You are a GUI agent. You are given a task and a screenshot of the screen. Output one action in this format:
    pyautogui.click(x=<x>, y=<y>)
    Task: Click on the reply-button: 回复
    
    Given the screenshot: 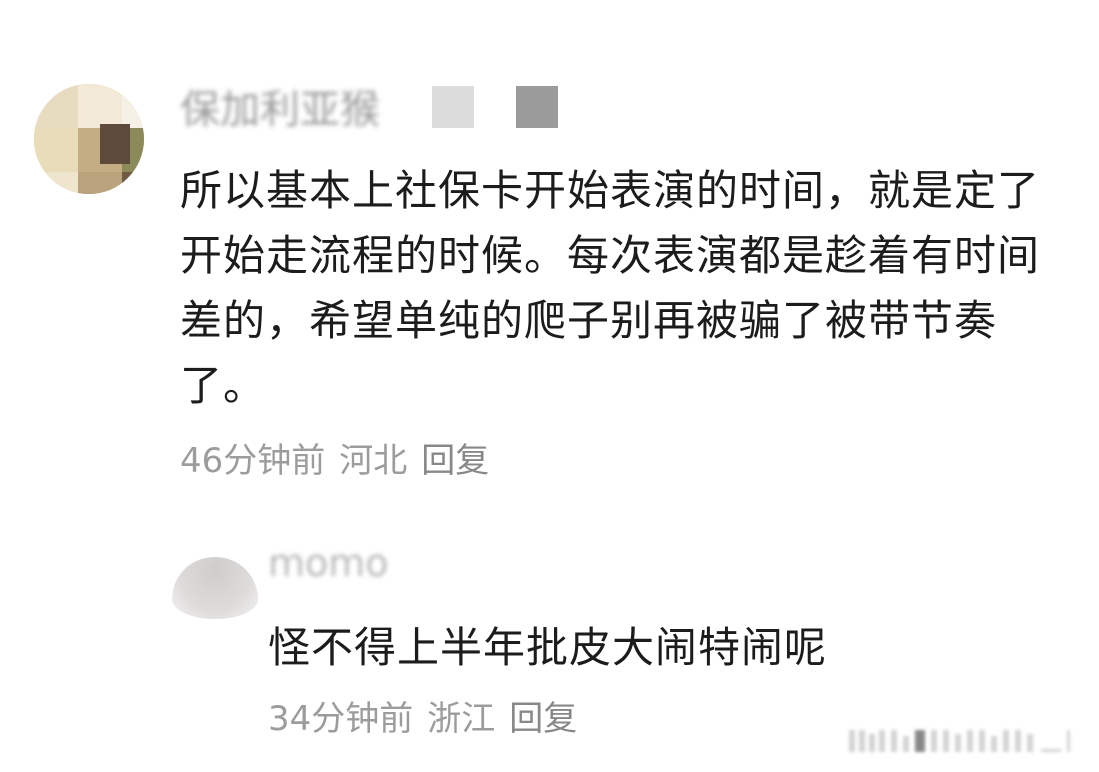 What is the action you would take?
    pyautogui.click(x=455, y=461)
    